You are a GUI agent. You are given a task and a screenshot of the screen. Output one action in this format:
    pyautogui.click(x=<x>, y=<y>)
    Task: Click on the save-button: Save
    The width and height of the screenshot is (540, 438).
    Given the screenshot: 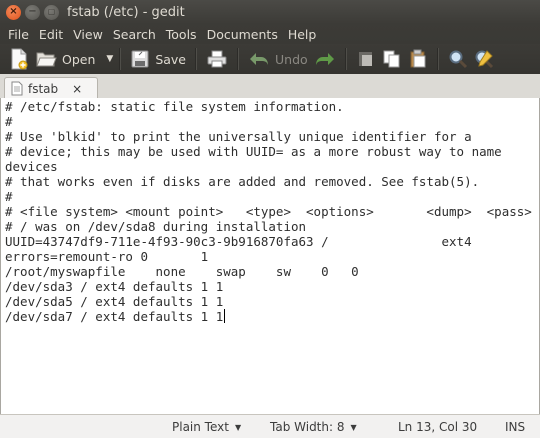 What is the action you would take?
    pyautogui.click(x=158, y=59)
    